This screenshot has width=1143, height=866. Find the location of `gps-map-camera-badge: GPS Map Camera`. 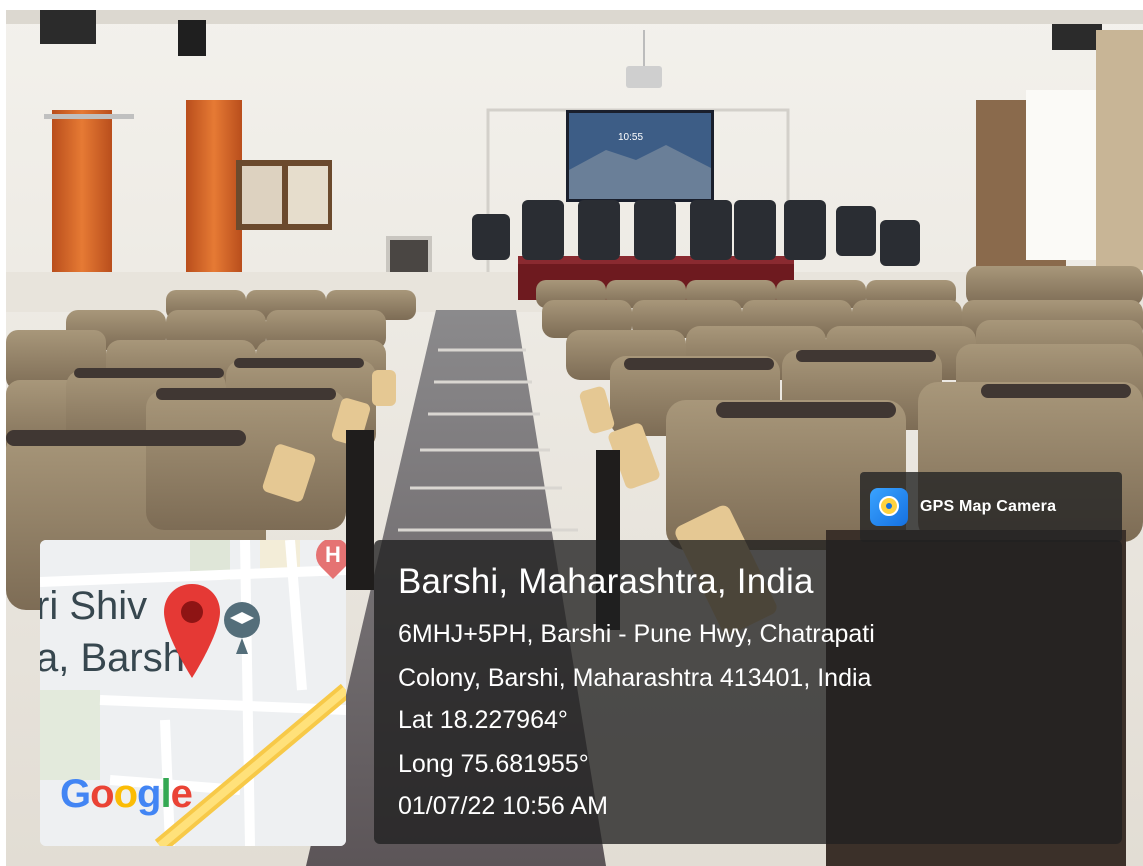

gps-map-camera-badge: GPS Map Camera is located at coordinates (991, 507).